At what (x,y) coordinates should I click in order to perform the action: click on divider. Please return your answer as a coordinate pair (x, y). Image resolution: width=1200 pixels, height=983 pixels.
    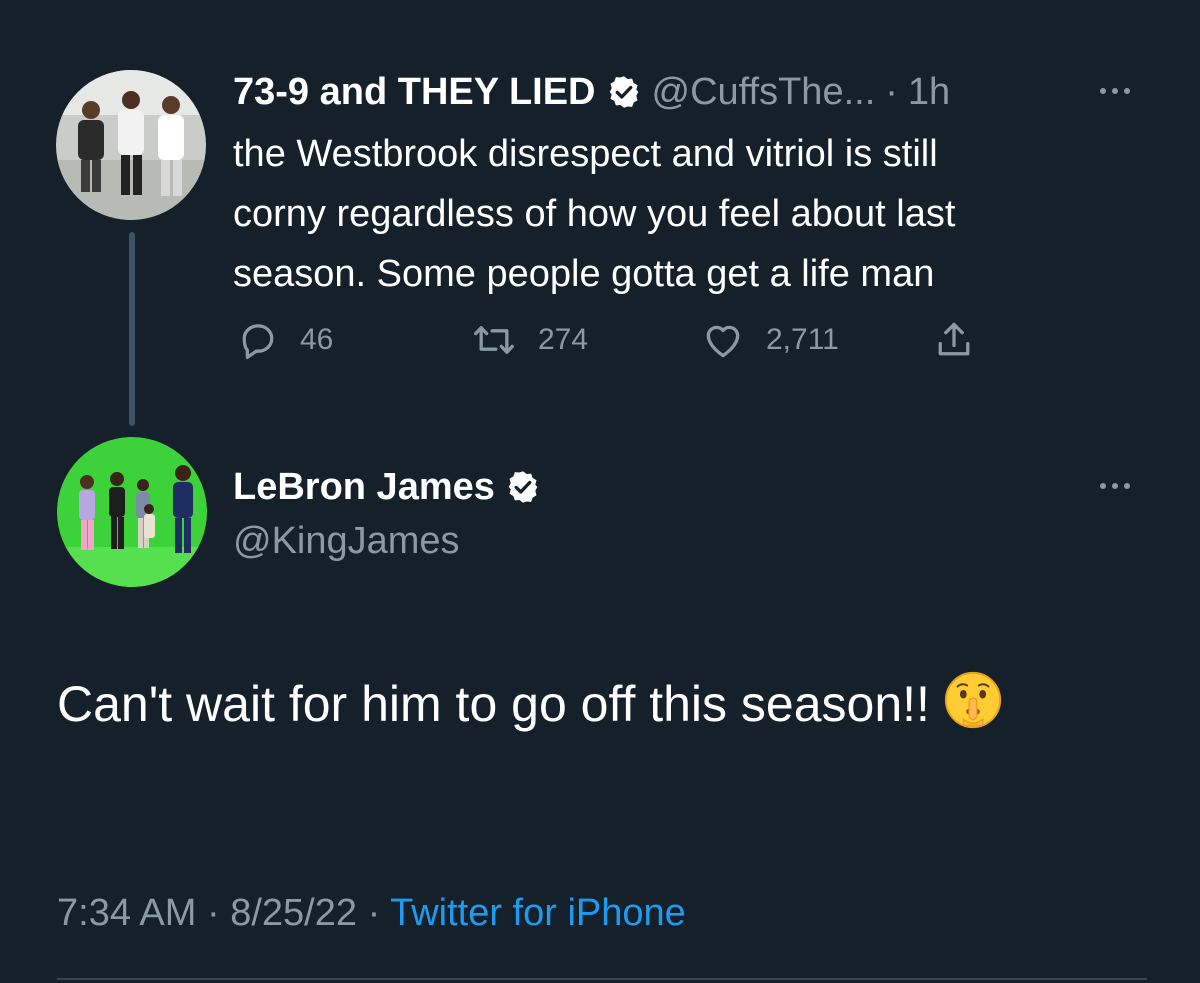
    Looking at the image, I should click on (602, 979).